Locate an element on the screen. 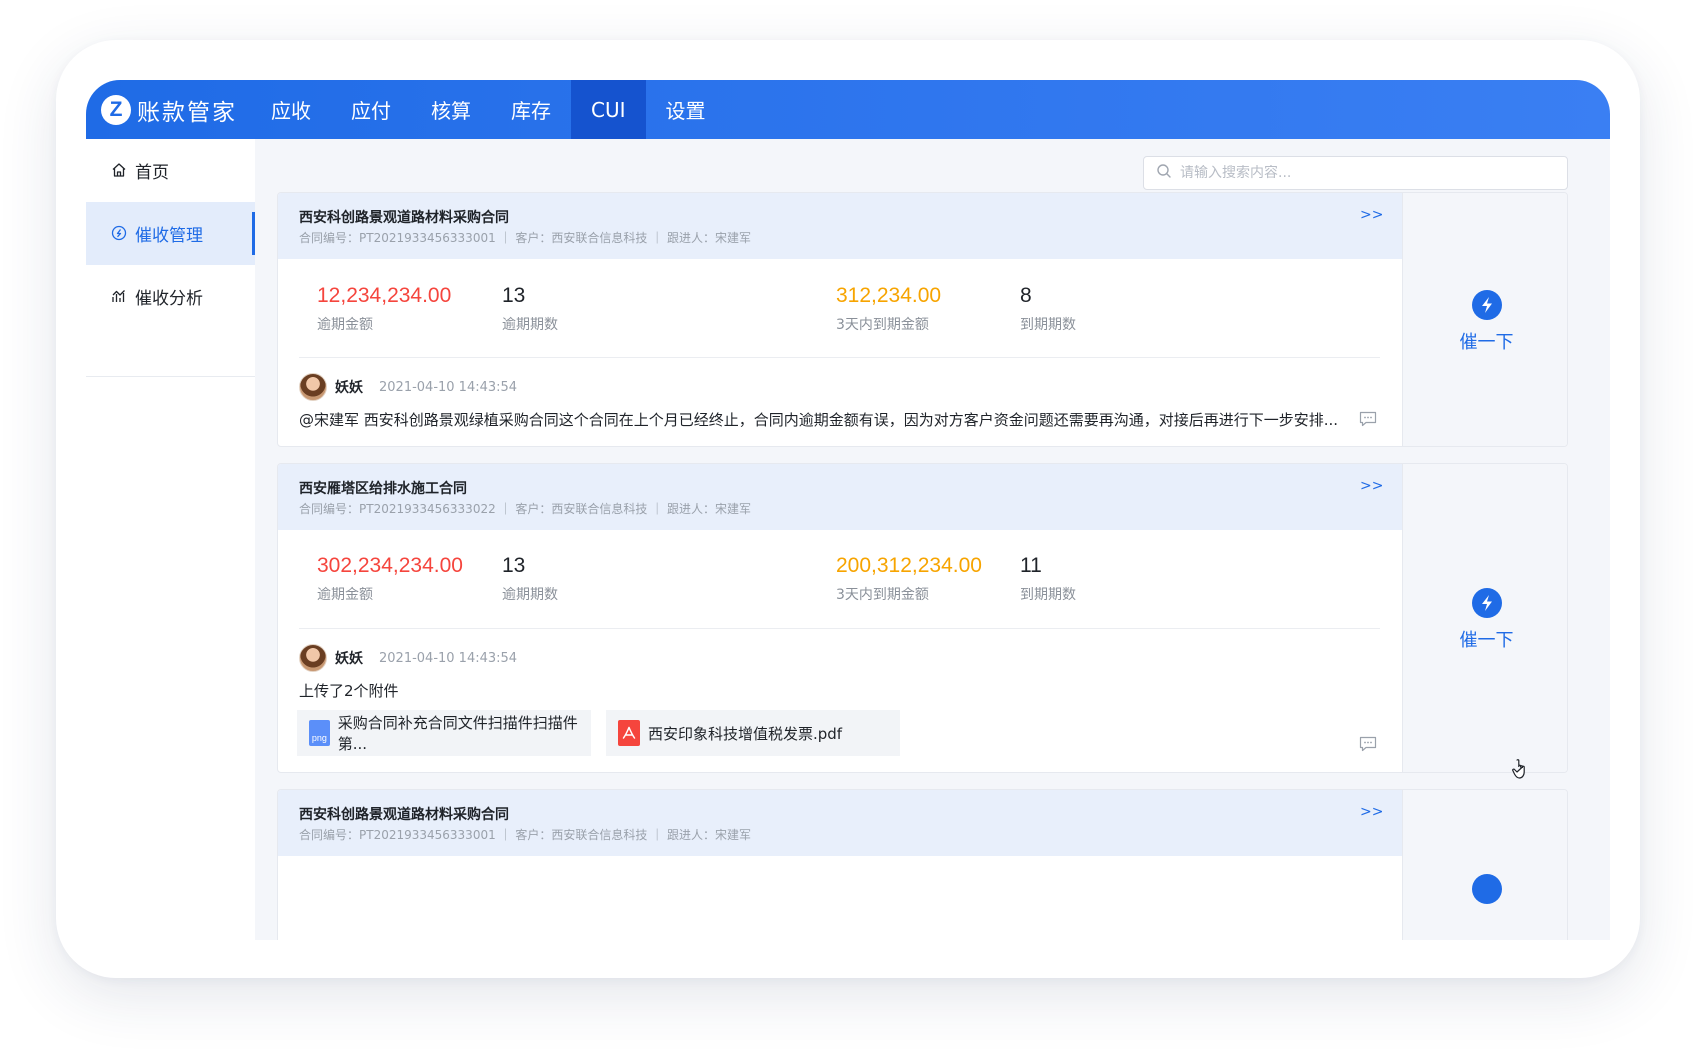  nav-item-accounting: 核算 is located at coordinates (451, 109).